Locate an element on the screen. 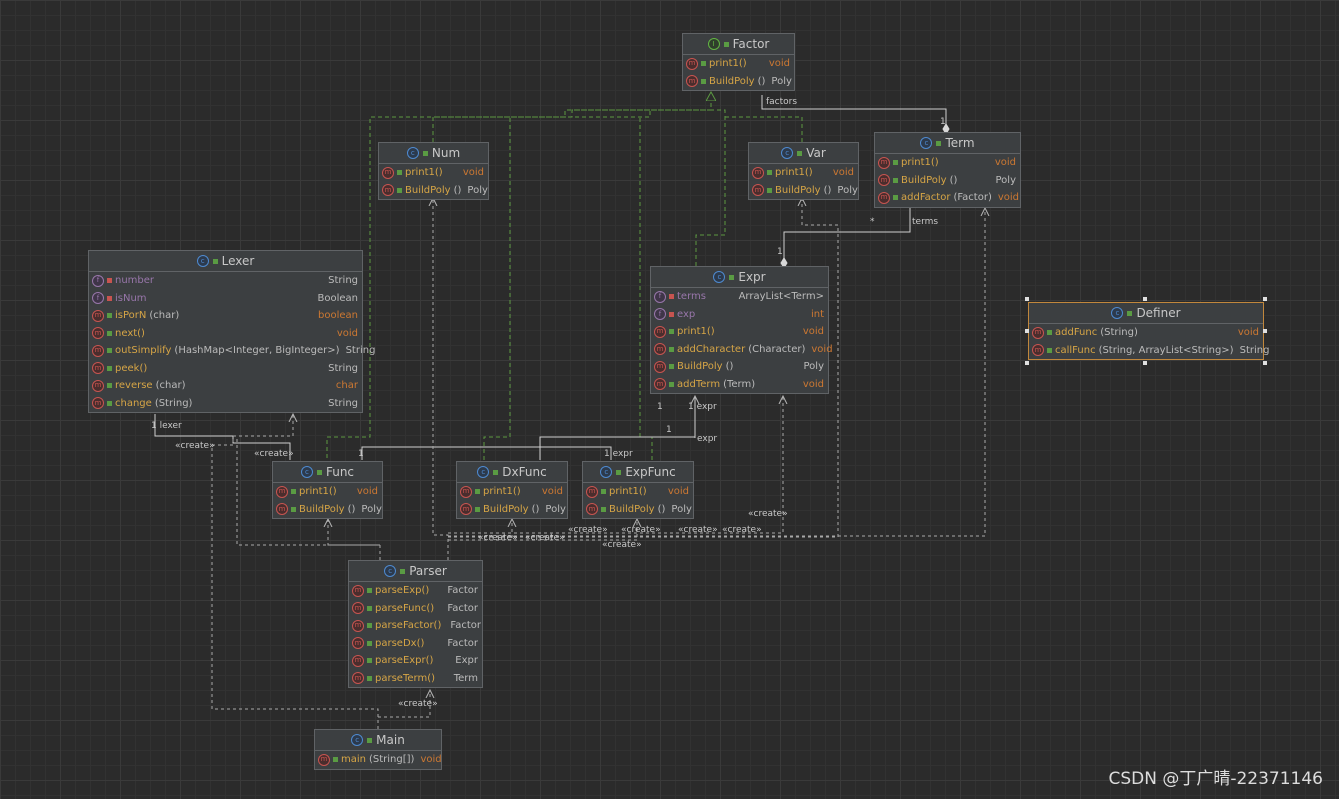 This screenshot has width=1339, height=799. class-expfunc: c ExpFunc m print1() void m BuildPoly () Poly is located at coordinates (638, 490).